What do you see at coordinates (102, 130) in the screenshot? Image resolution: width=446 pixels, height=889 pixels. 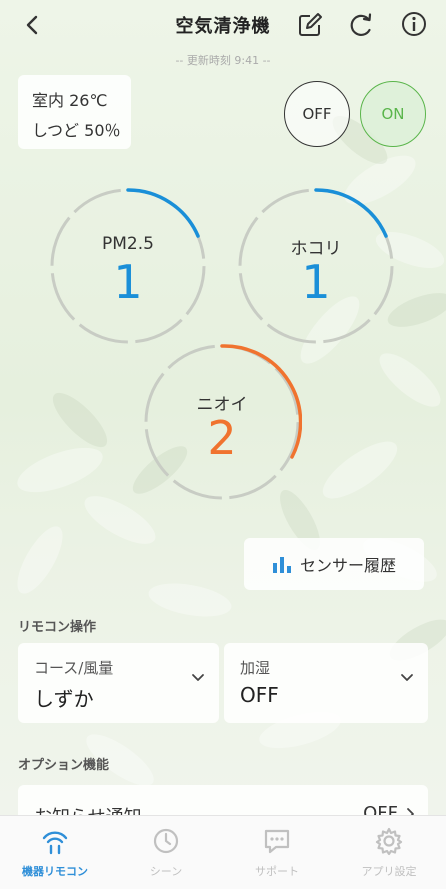 I see `humidity-value: 50％` at bounding box center [102, 130].